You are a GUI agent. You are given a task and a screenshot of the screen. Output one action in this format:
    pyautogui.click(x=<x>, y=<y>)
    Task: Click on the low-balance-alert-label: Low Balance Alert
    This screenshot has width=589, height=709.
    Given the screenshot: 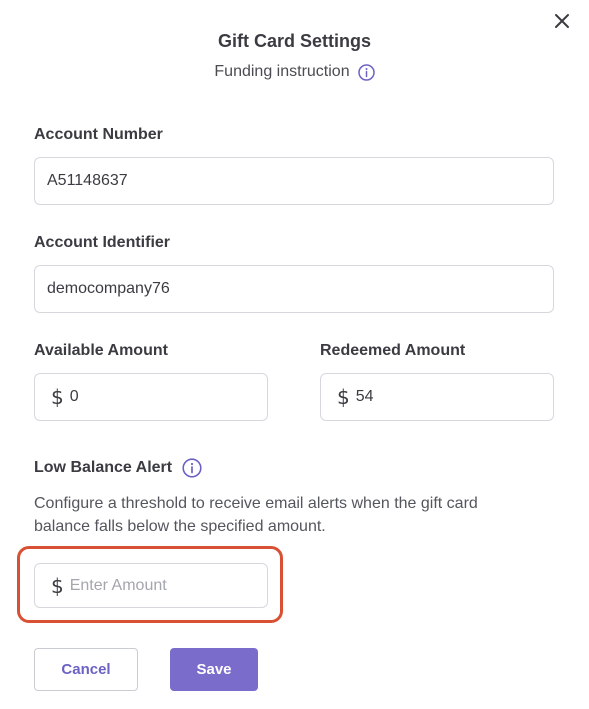 What is the action you would take?
    pyautogui.click(x=103, y=467)
    